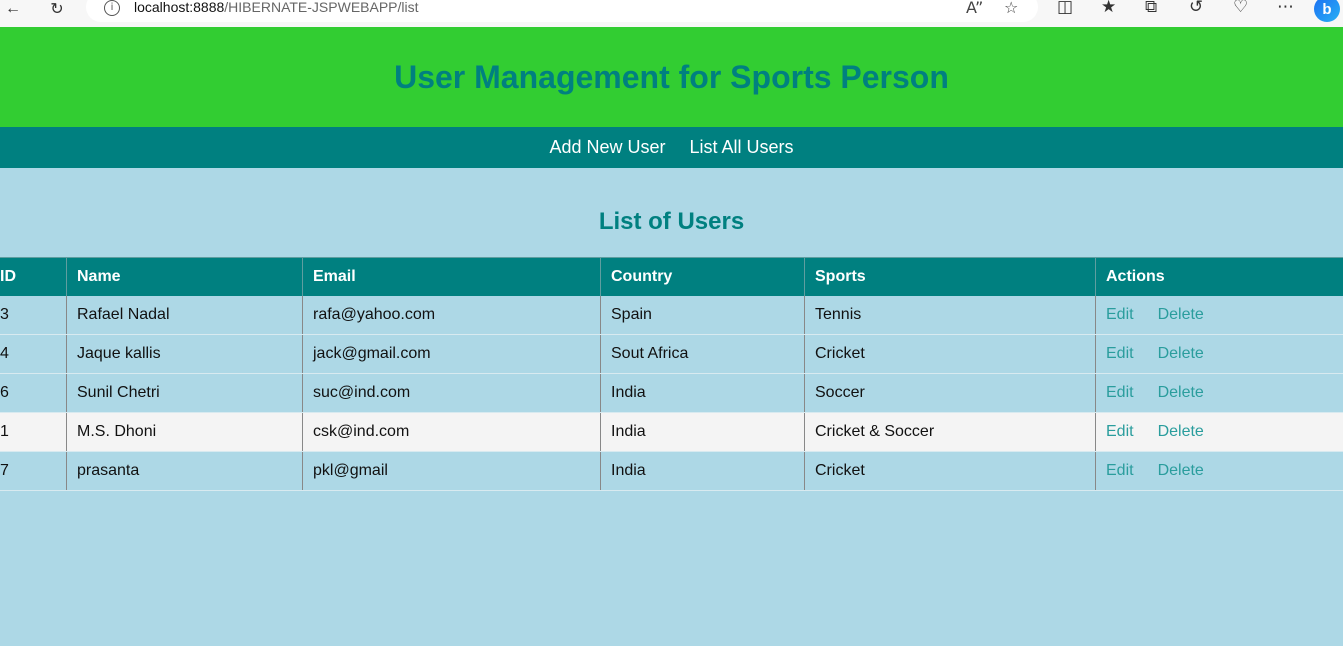 The height and width of the screenshot is (646, 1343). What do you see at coordinates (1219, 276) in the screenshot?
I see `column-header-actions: Actions` at bounding box center [1219, 276].